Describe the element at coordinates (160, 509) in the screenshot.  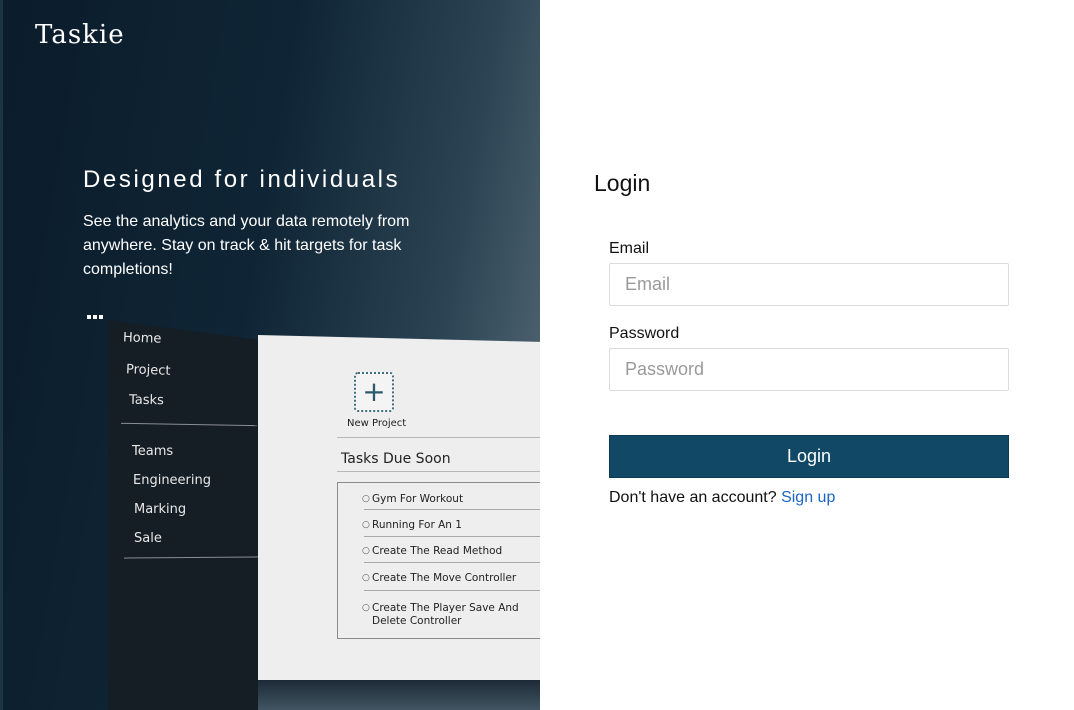
I see `mockup-nav-marking: Marking` at that location.